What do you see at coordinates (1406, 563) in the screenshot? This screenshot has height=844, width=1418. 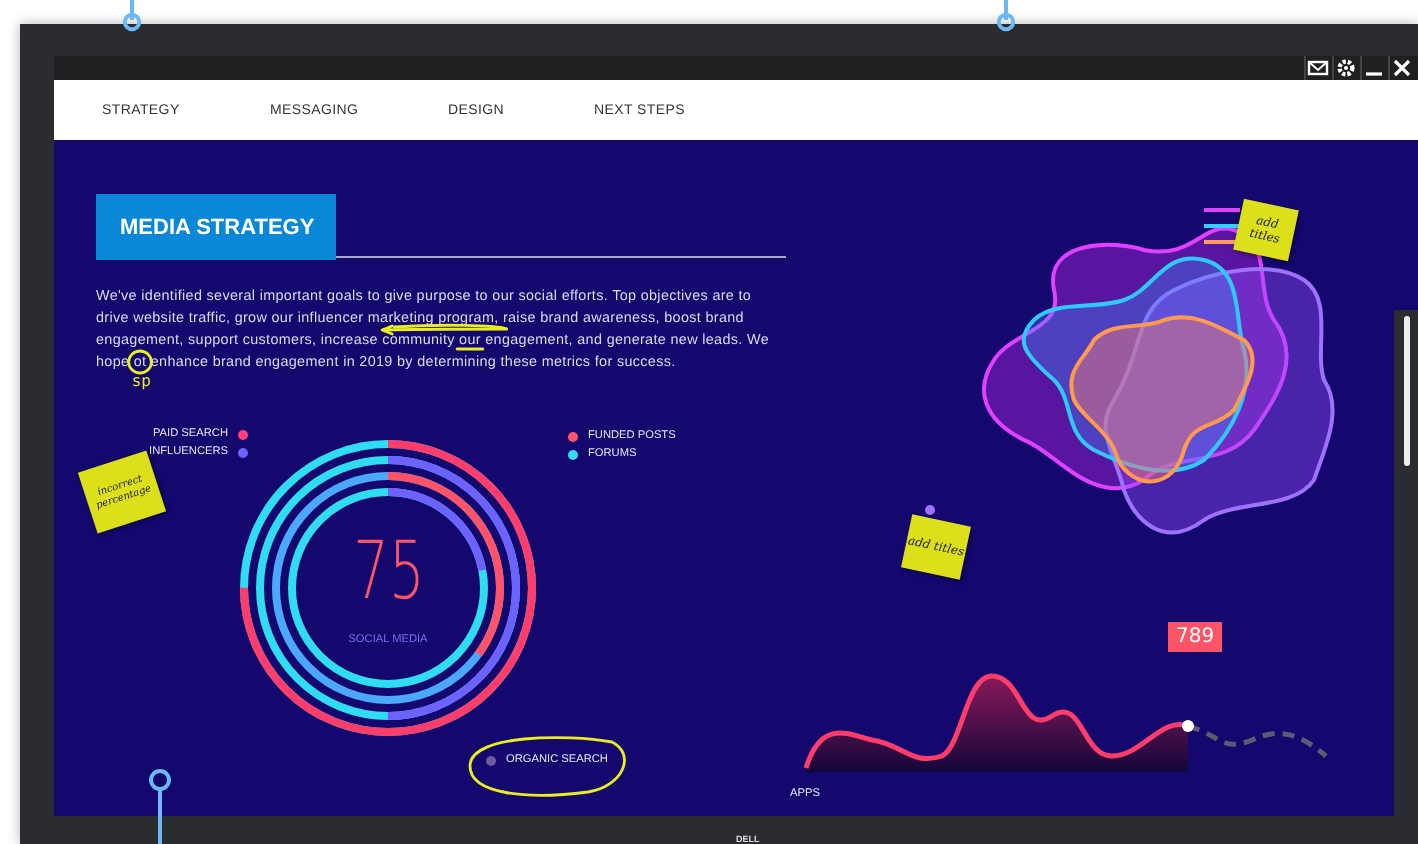 I see `scrollbar` at bounding box center [1406, 563].